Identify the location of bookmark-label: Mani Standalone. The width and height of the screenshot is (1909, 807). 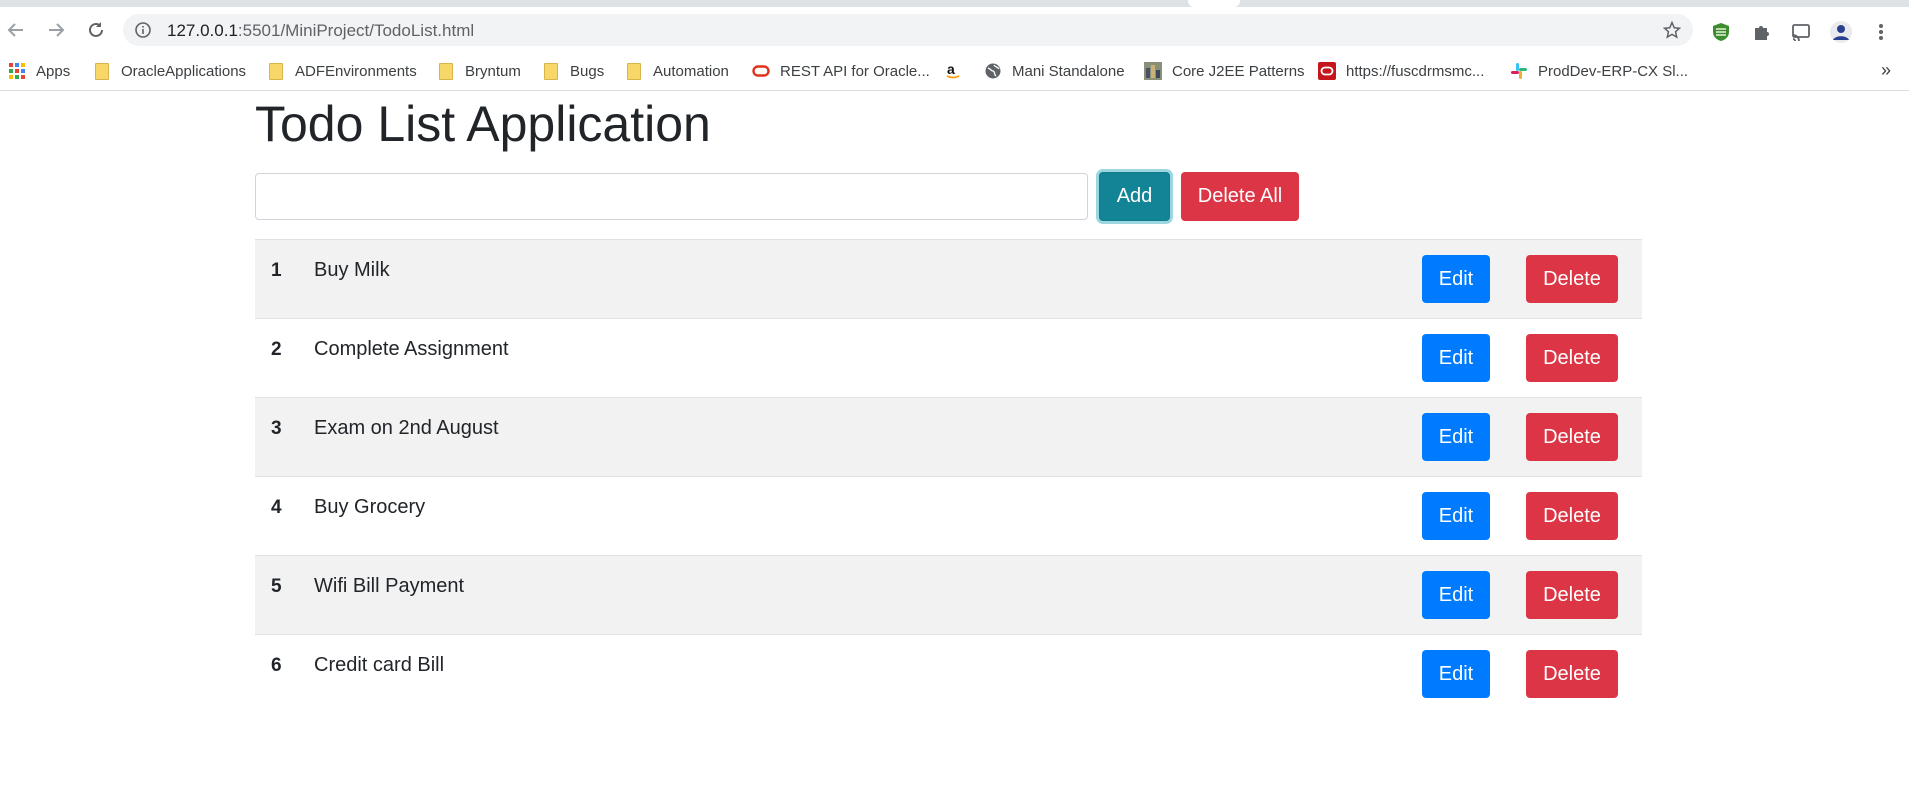
(1068, 71).